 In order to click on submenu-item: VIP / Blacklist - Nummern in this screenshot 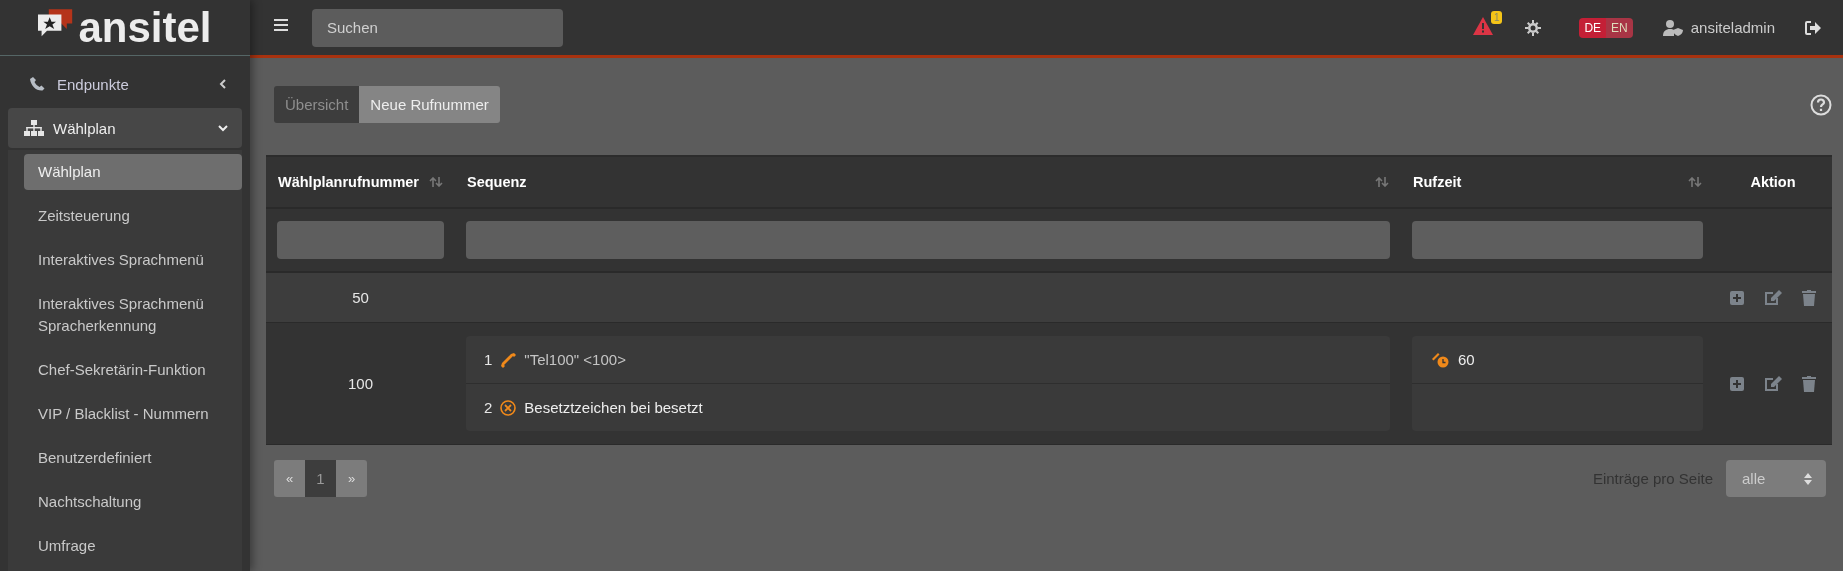, I will do `click(133, 414)`.